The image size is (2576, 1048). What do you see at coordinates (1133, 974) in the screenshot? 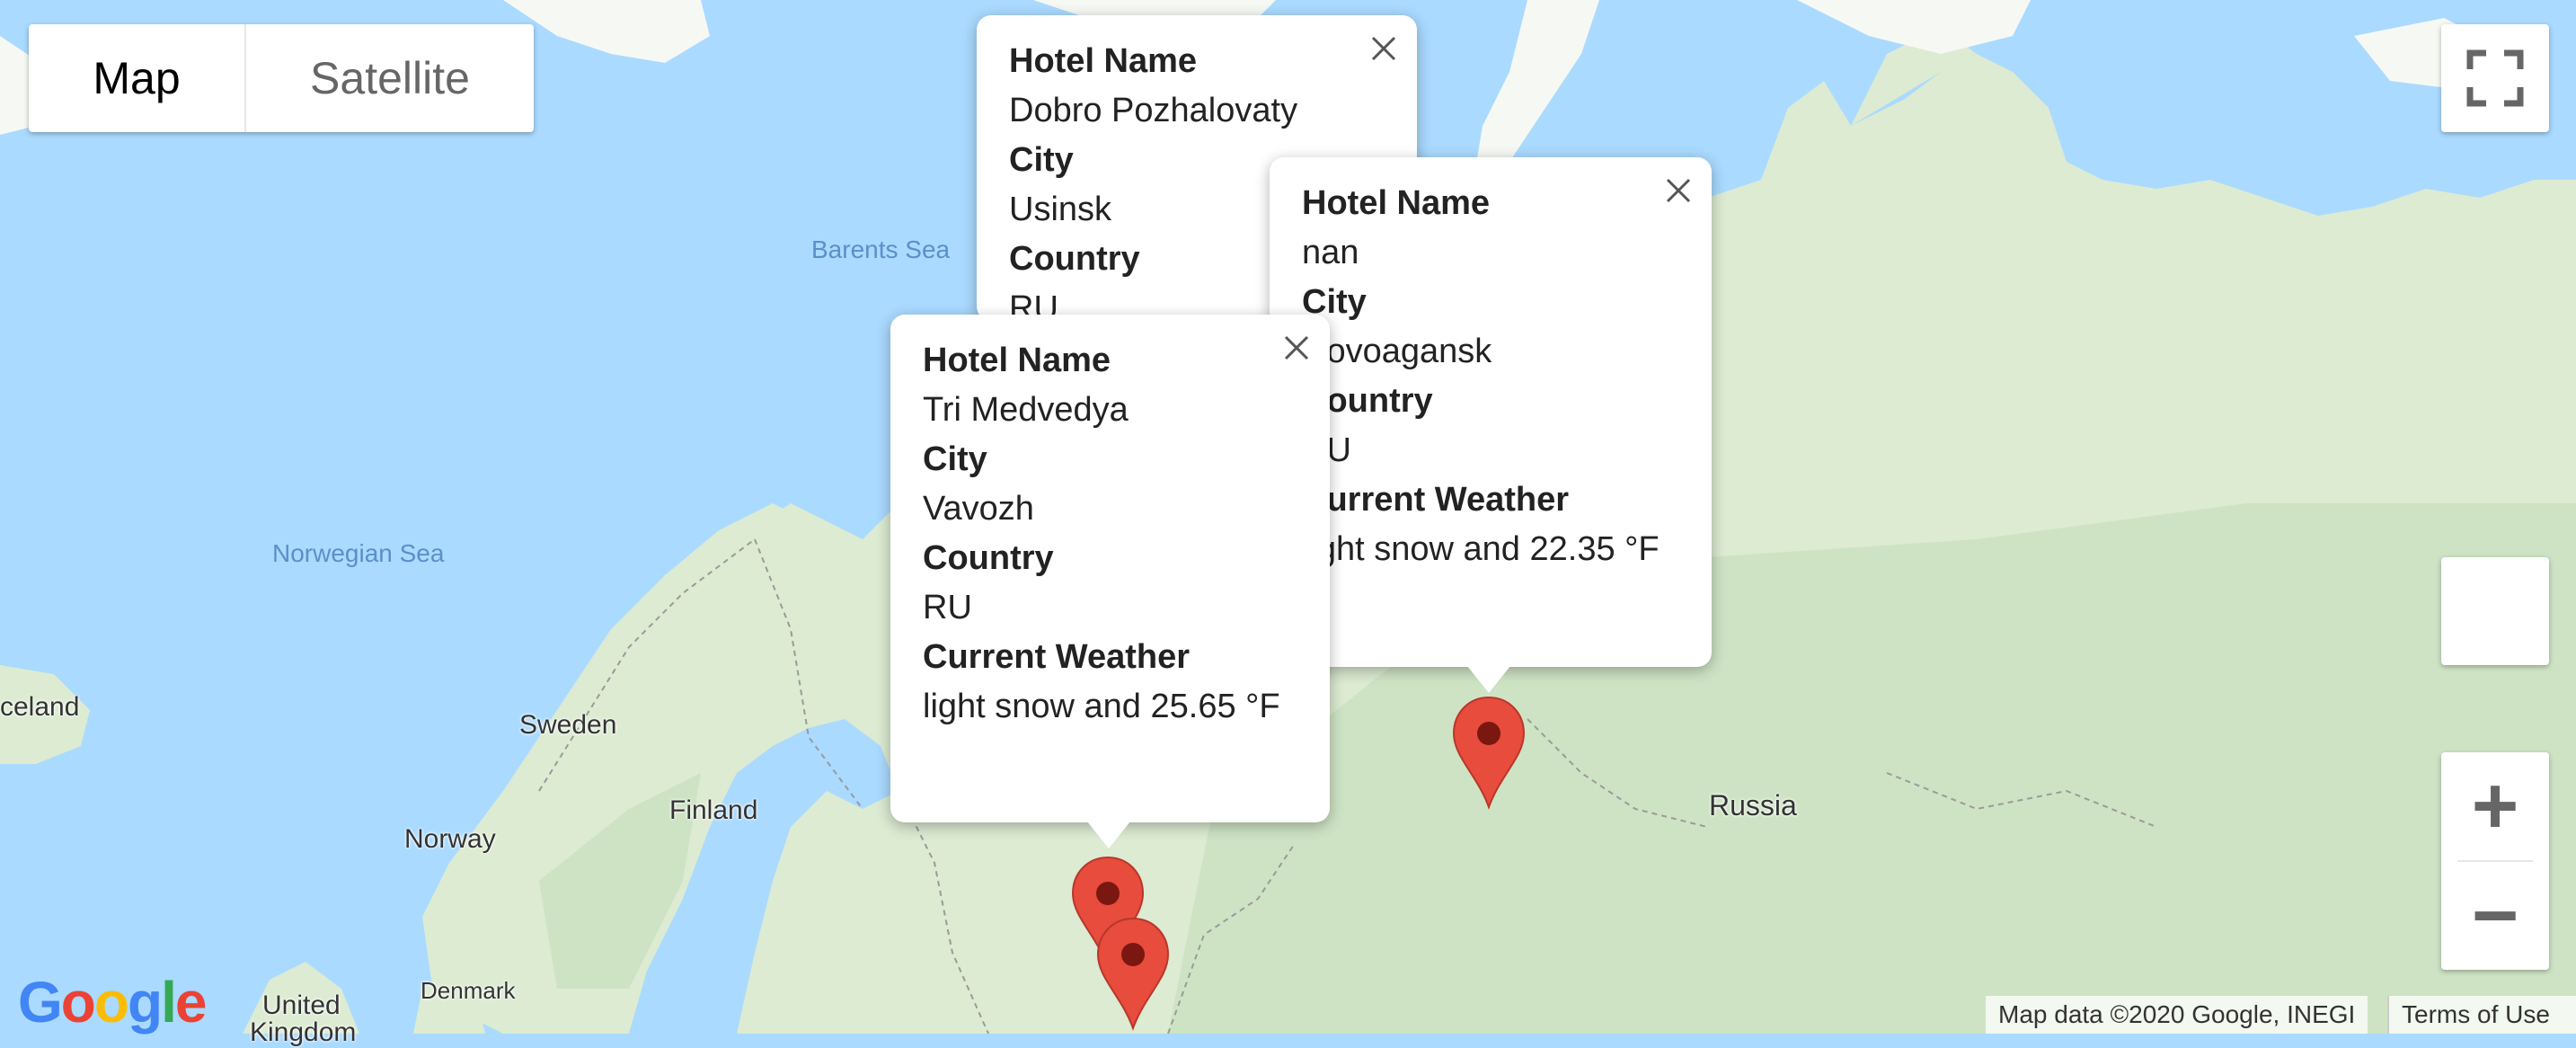
I see `map-marker-usinsk` at bounding box center [1133, 974].